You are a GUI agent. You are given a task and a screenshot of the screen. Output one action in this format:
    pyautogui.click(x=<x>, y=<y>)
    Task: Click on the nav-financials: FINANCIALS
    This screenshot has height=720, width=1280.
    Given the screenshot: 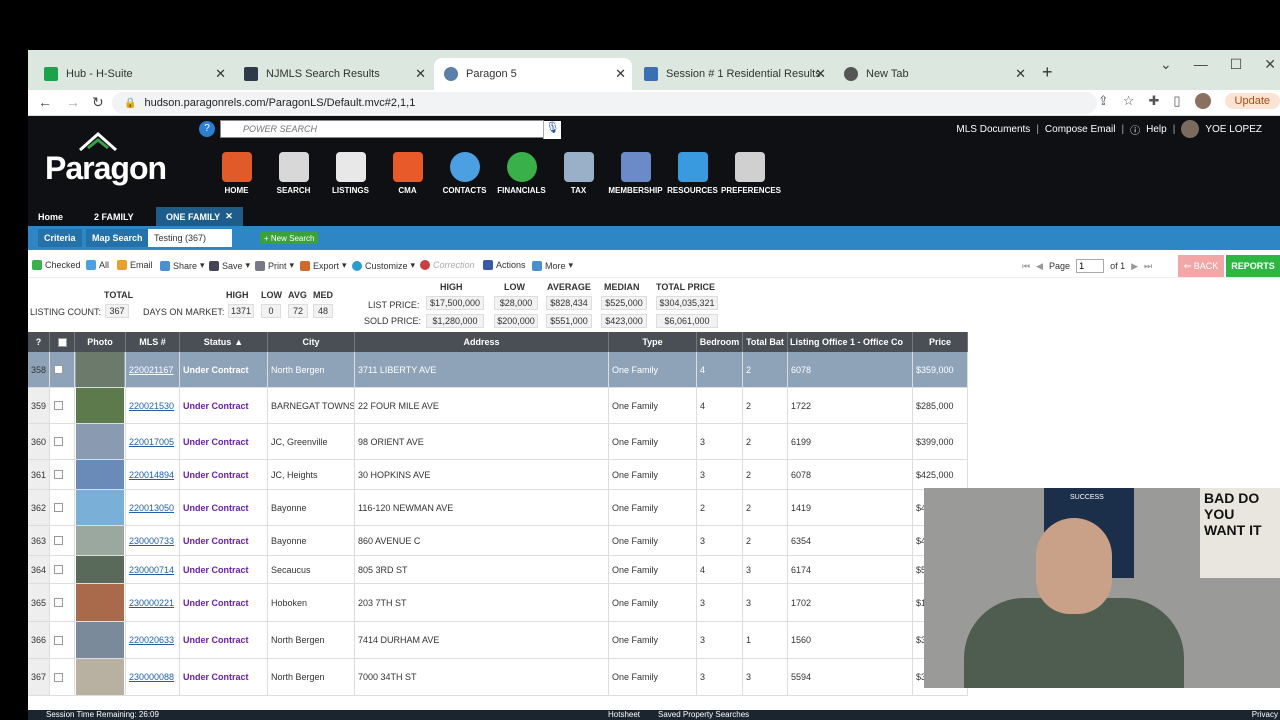 What is the action you would take?
    pyautogui.click(x=521, y=173)
    